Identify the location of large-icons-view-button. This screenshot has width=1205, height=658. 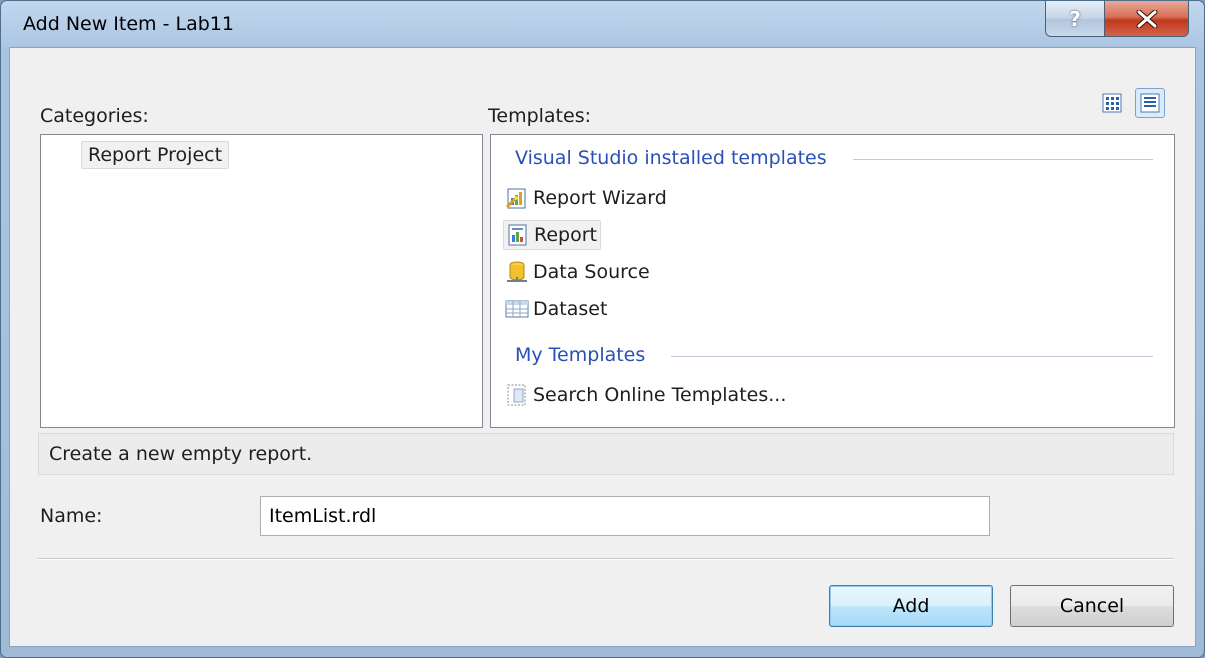
(1112, 103).